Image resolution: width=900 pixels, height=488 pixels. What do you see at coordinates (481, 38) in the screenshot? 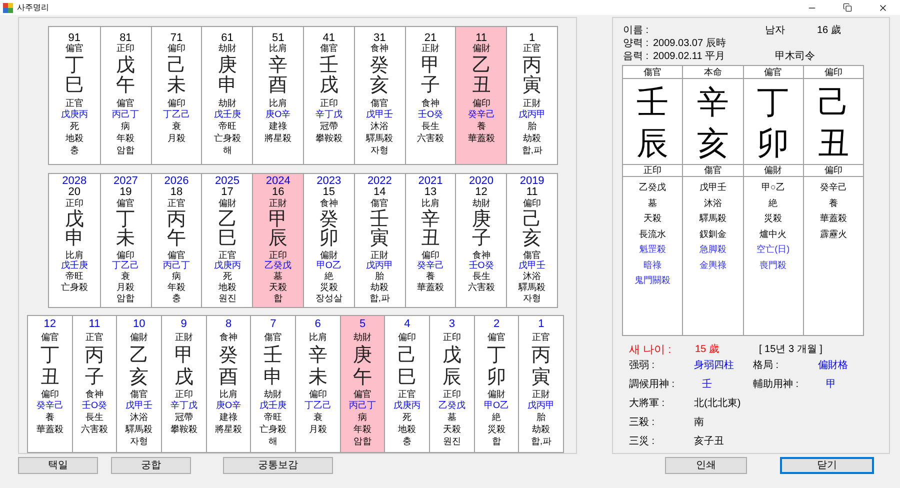
I see `age-label: 11` at bounding box center [481, 38].